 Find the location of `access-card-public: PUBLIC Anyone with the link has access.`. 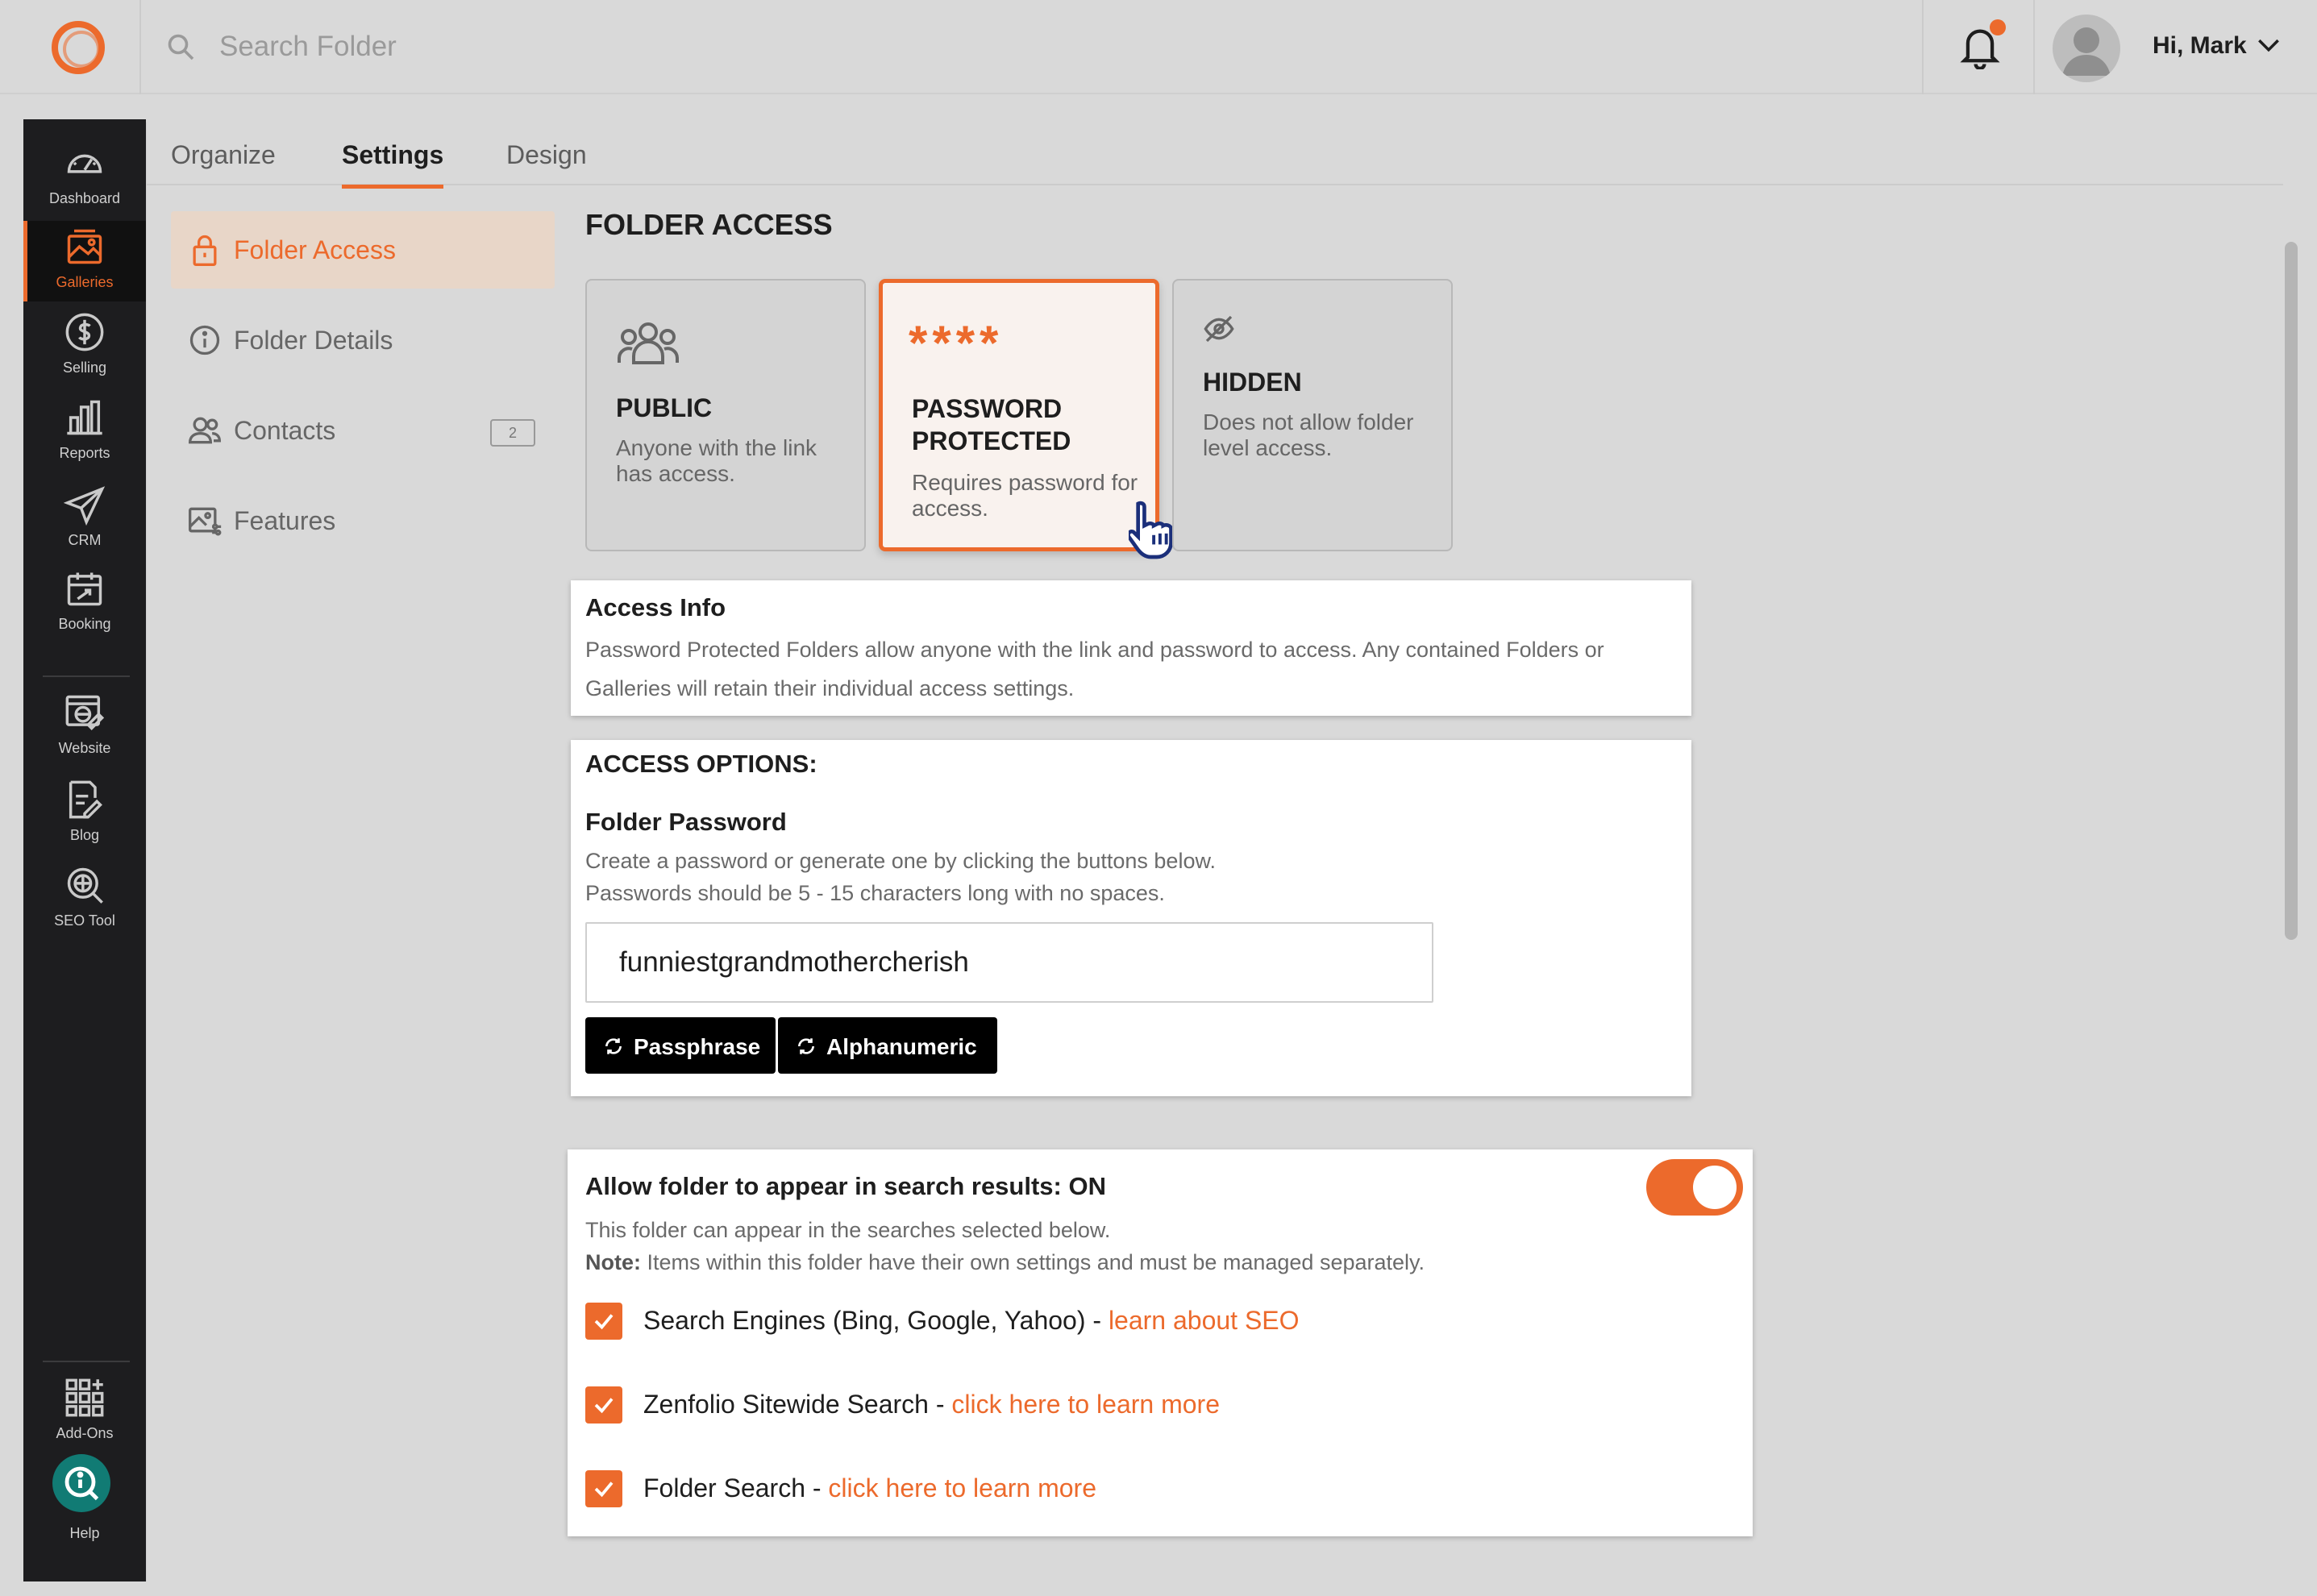

access-card-public: PUBLIC Anyone with the link has access. is located at coordinates (725, 415).